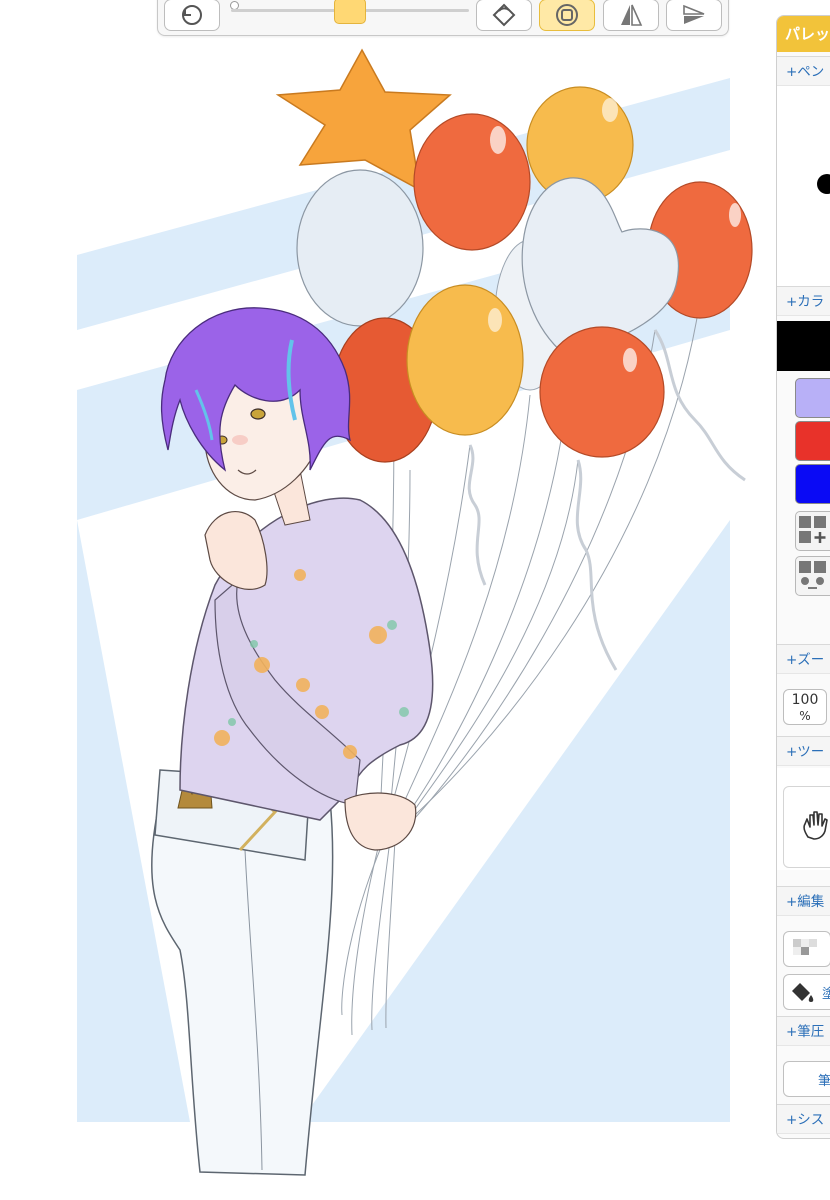 This screenshot has width=830, height=1200. I want to click on add-swatch-button, so click(812, 531).